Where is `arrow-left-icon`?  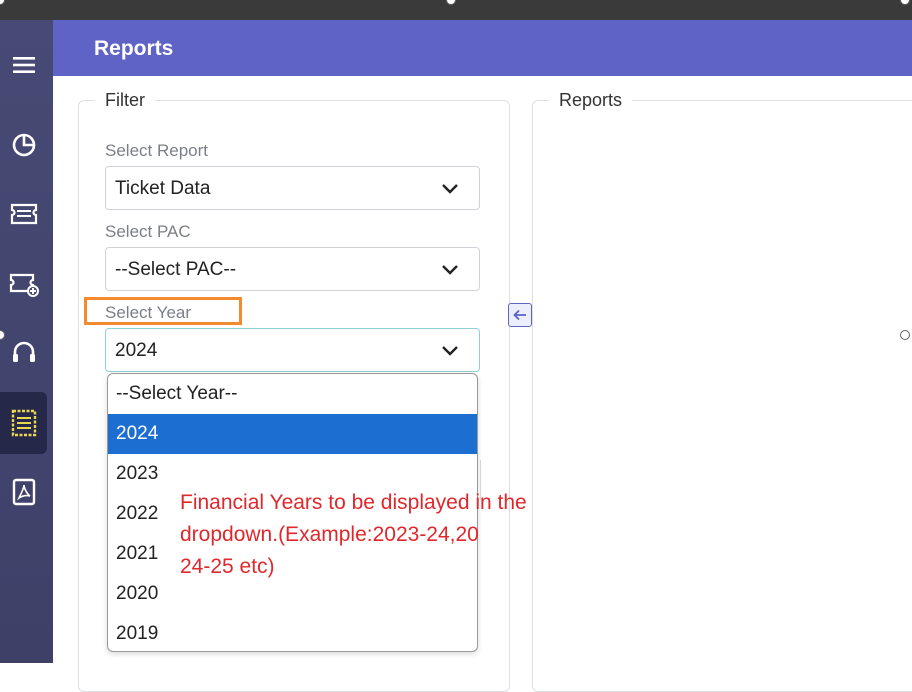
arrow-left-icon is located at coordinates (519, 315).